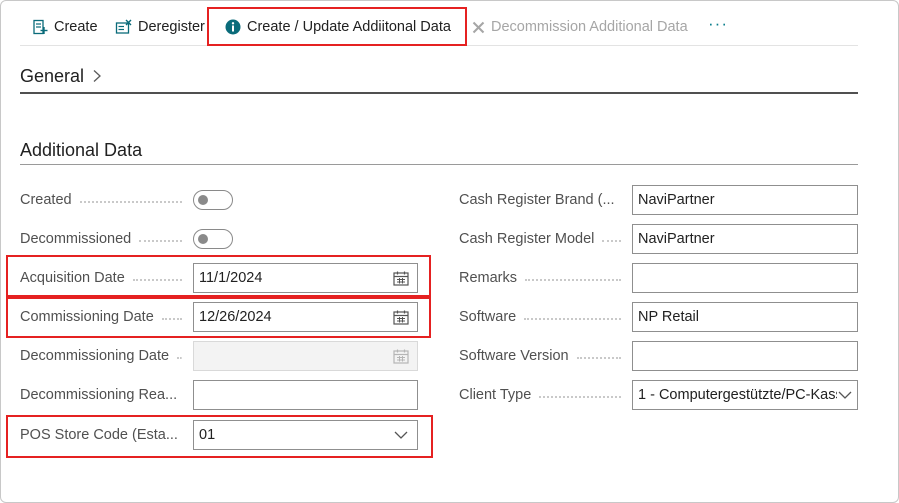 Image resolution: width=899 pixels, height=503 pixels. I want to click on commissioning-date-value: 12/26/2024, so click(235, 317).